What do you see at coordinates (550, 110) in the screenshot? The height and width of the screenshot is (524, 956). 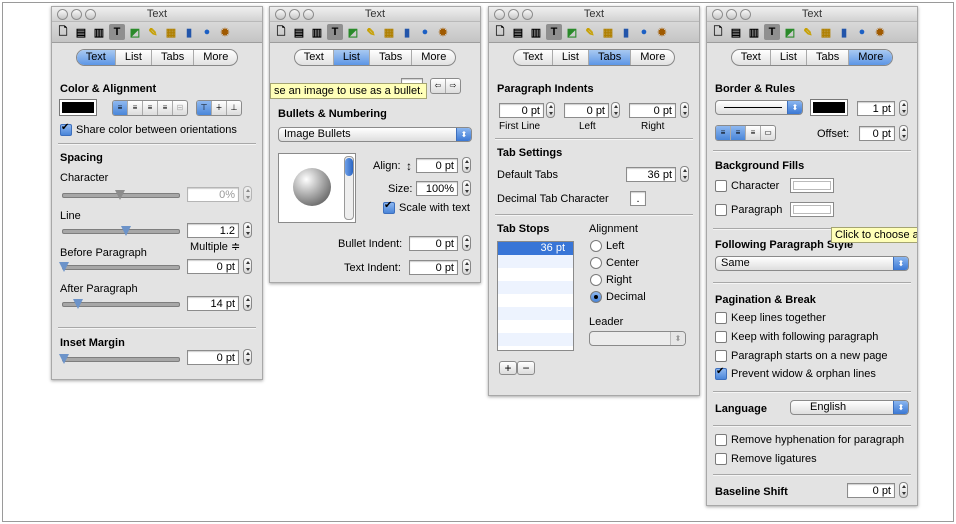 I see `first-line-stepper` at bounding box center [550, 110].